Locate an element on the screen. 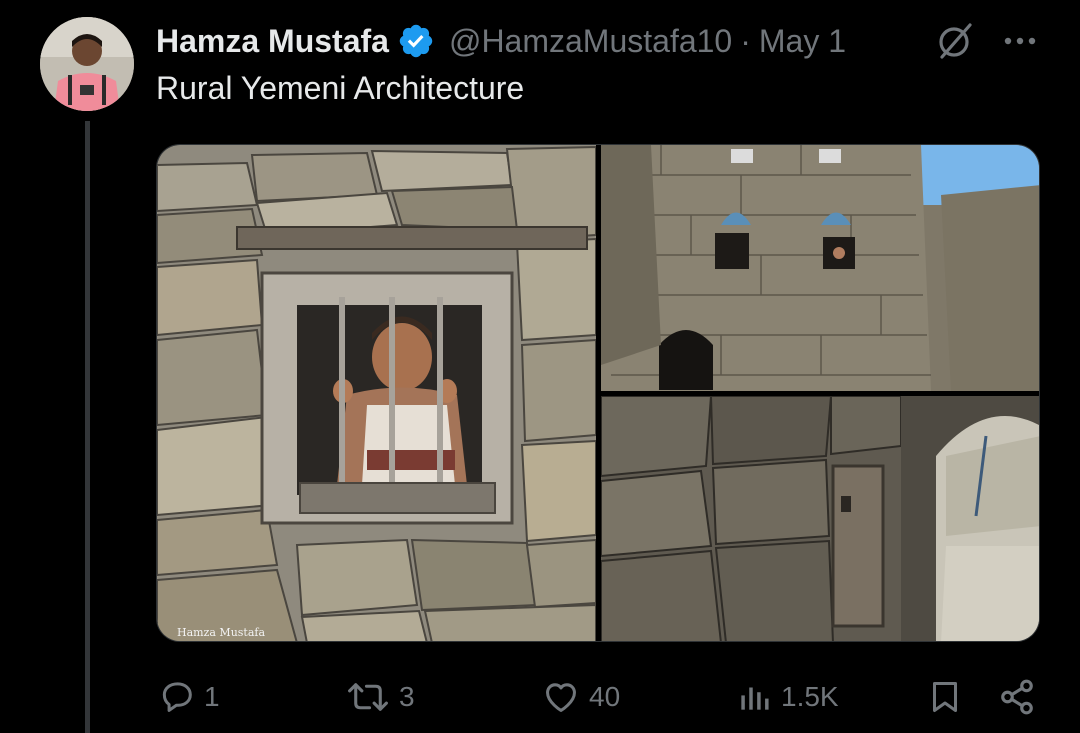 The height and width of the screenshot is (733, 1080). grok-icon is located at coordinates (954, 41).